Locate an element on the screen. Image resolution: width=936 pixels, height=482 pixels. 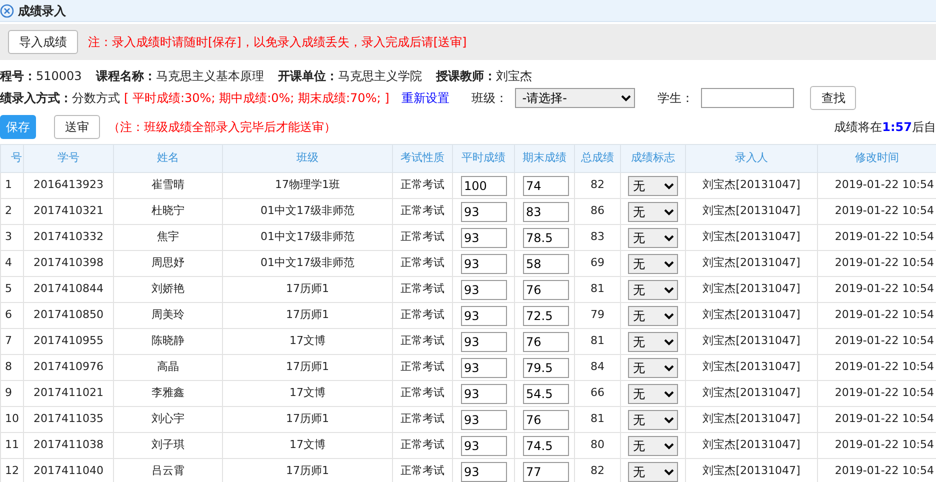
table-cell: 84 is located at coordinates (597, 367).